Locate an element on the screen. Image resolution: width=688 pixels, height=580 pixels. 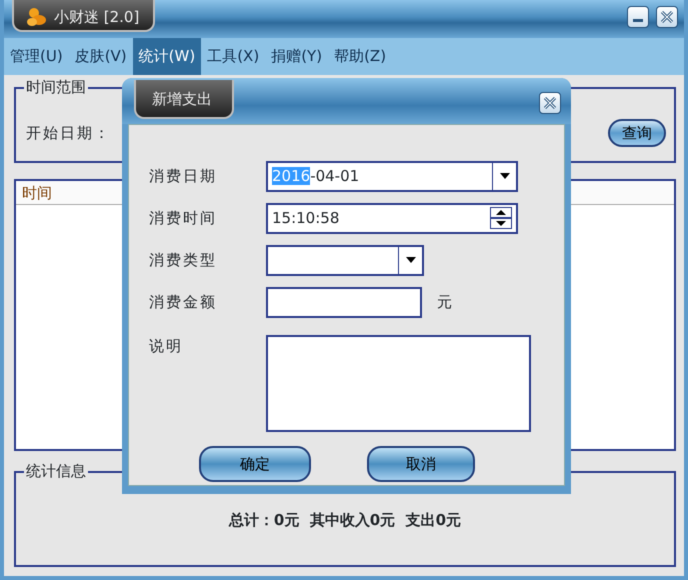
type-dropdown is located at coordinates (345, 260).